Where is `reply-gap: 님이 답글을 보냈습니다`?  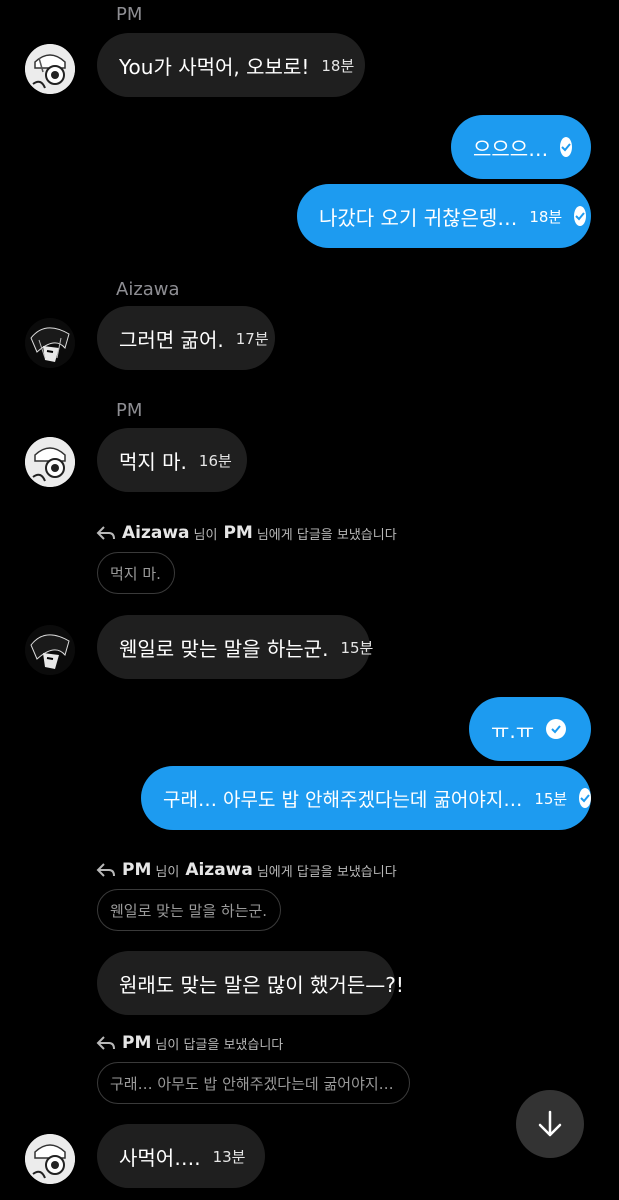 reply-gap: 님이 답글을 보냈습니다 is located at coordinates (219, 1045).